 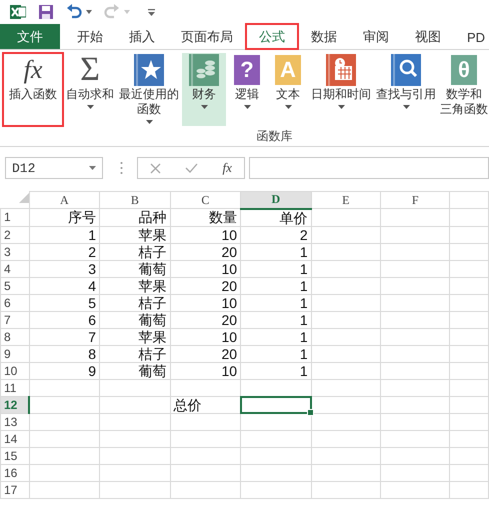 I want to click on insert-function-button: fx, so click(x=227, y=168).